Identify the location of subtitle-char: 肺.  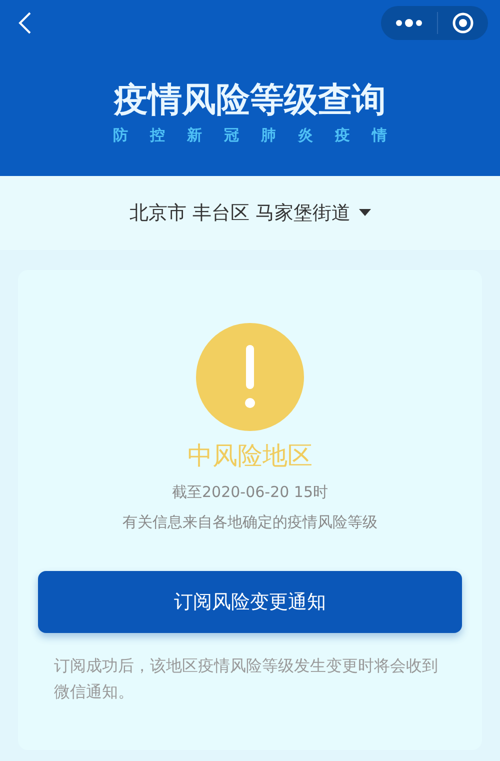
(268, 135).